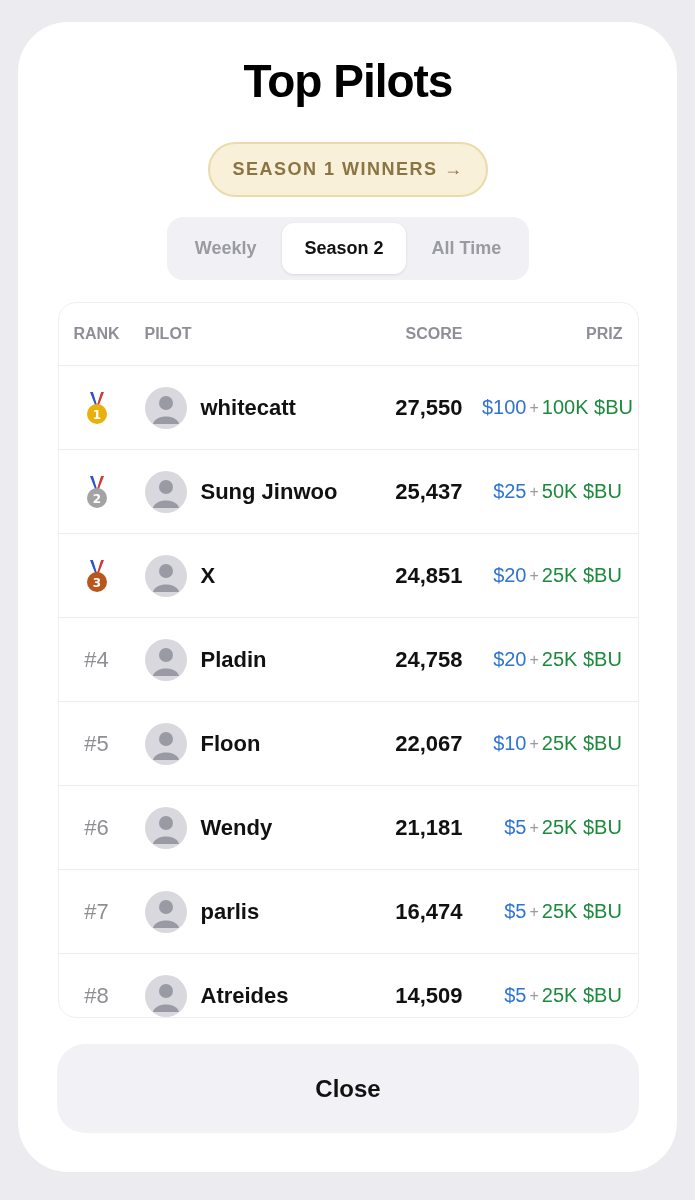  Describe the element at coordinates (428, 827) in the screenshot. I see `score-value: 21,181` at that location.